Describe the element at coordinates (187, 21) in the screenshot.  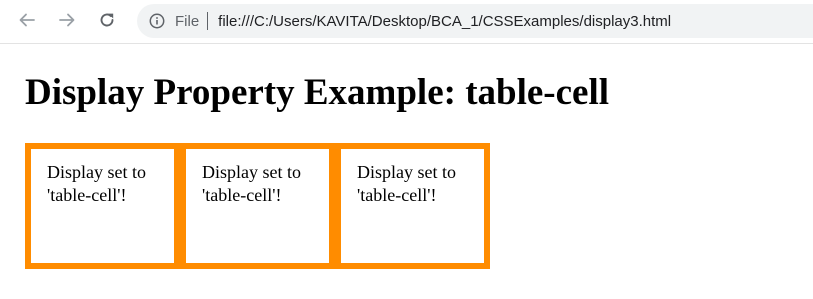
I see `scheme-label: File` at that location.